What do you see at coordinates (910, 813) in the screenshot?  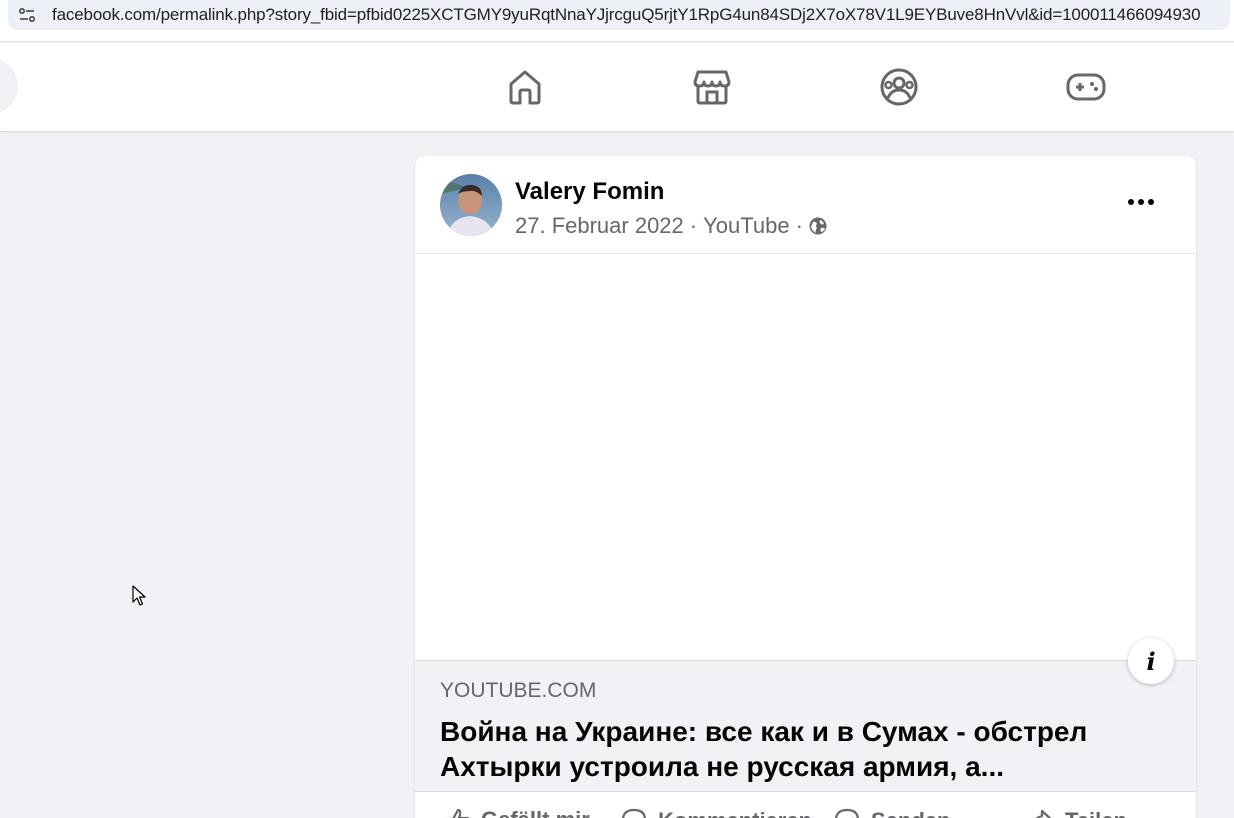 I see `send-label: Senden` at bounding box center [910, 813].